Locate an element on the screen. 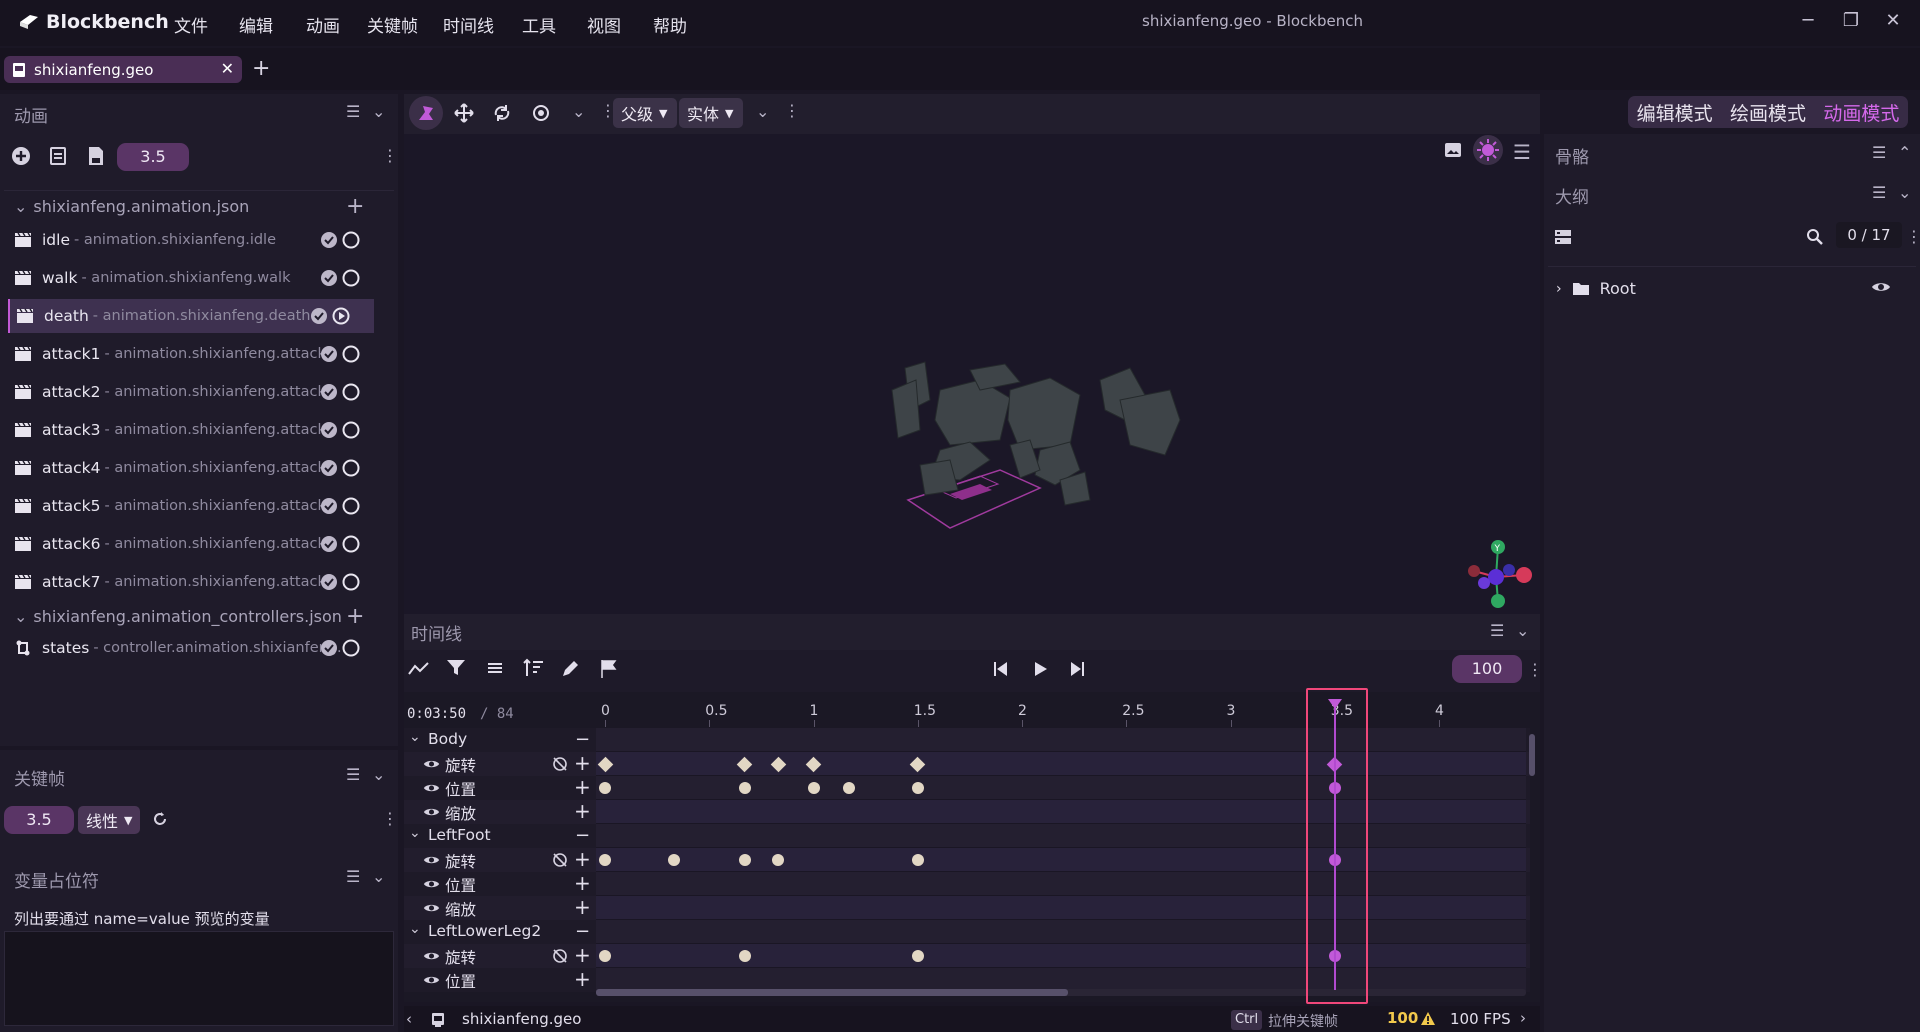  viewport-menu-icon: ☰ is located at coordinates (1522, 152).